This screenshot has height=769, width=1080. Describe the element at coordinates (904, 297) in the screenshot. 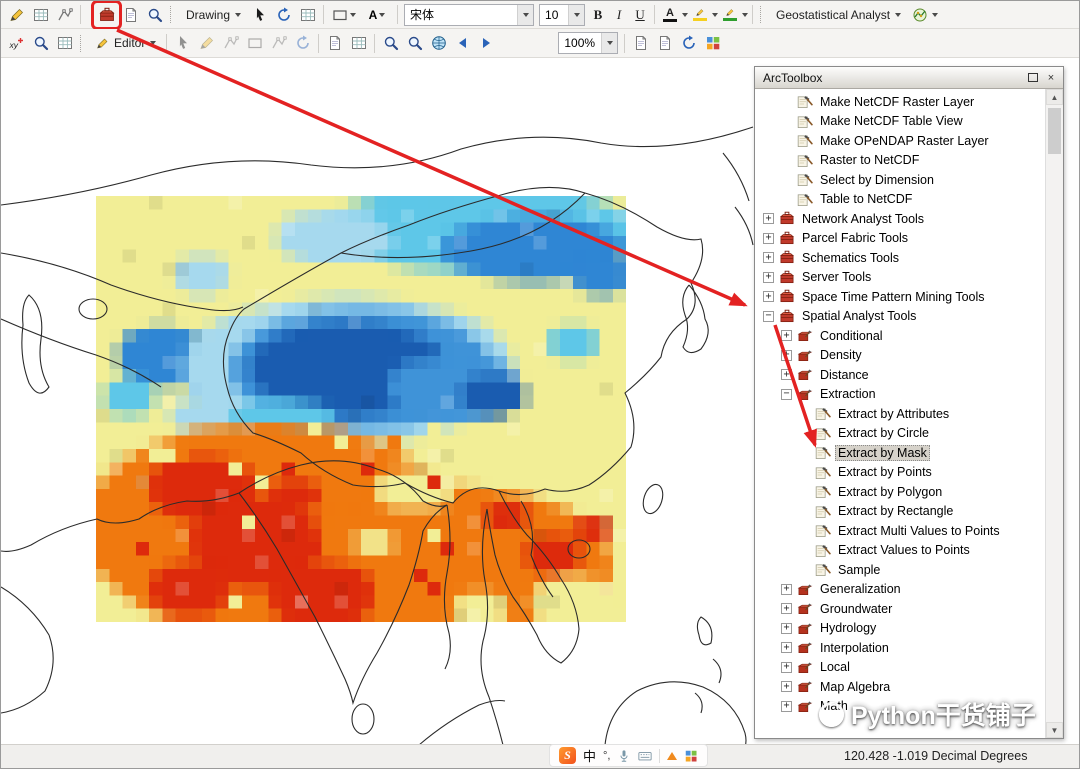

I see `tree-item-space-time-pattern-mining-tools: + Space Time Pattern Mining Tools` at that location.